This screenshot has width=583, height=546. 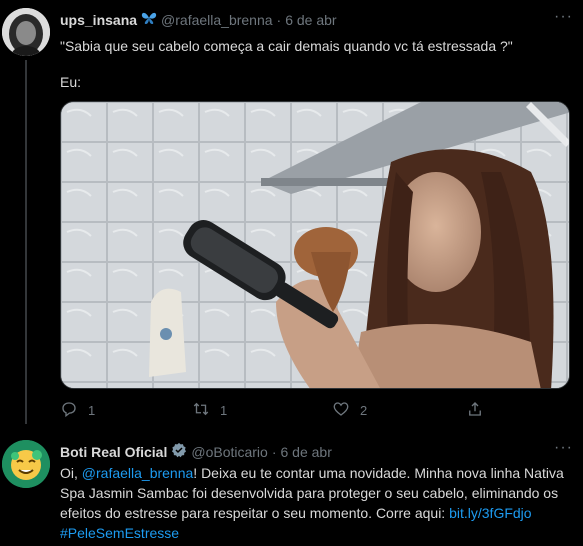 I want to click on retweet-button: 1, so click(x=209, y=410).